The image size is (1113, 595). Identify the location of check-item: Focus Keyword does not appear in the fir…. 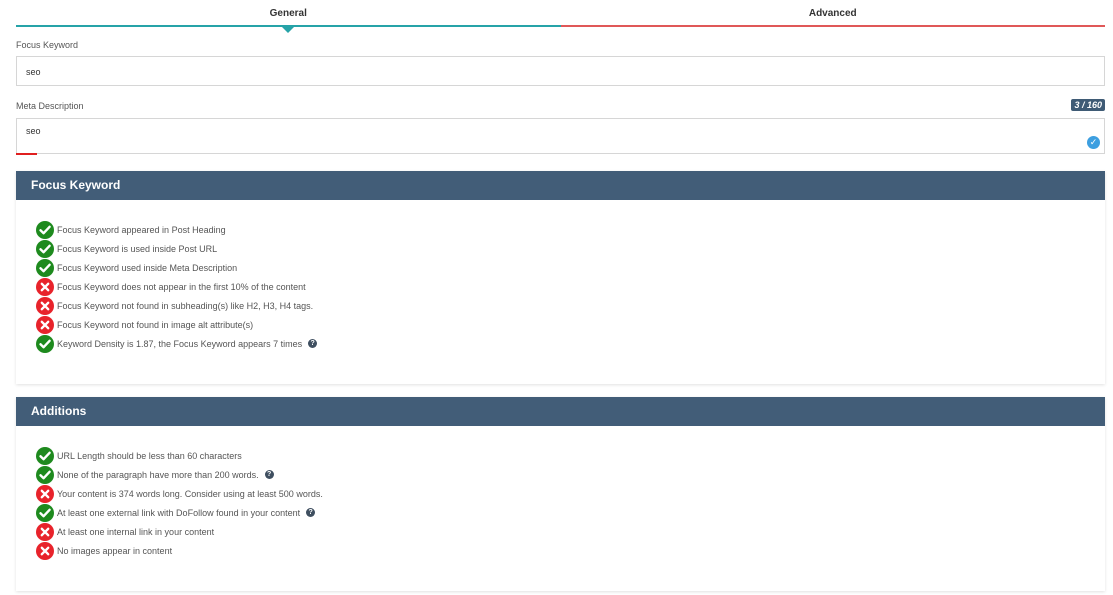
(570, 286).